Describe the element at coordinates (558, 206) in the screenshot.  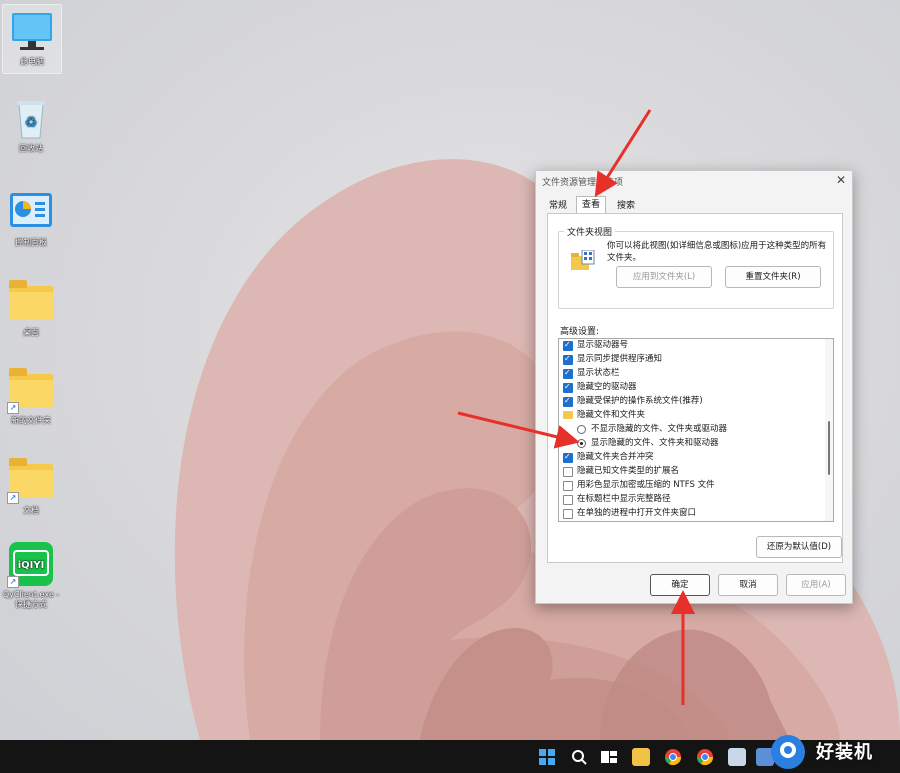
I see `tab-general: 常规` at that location.